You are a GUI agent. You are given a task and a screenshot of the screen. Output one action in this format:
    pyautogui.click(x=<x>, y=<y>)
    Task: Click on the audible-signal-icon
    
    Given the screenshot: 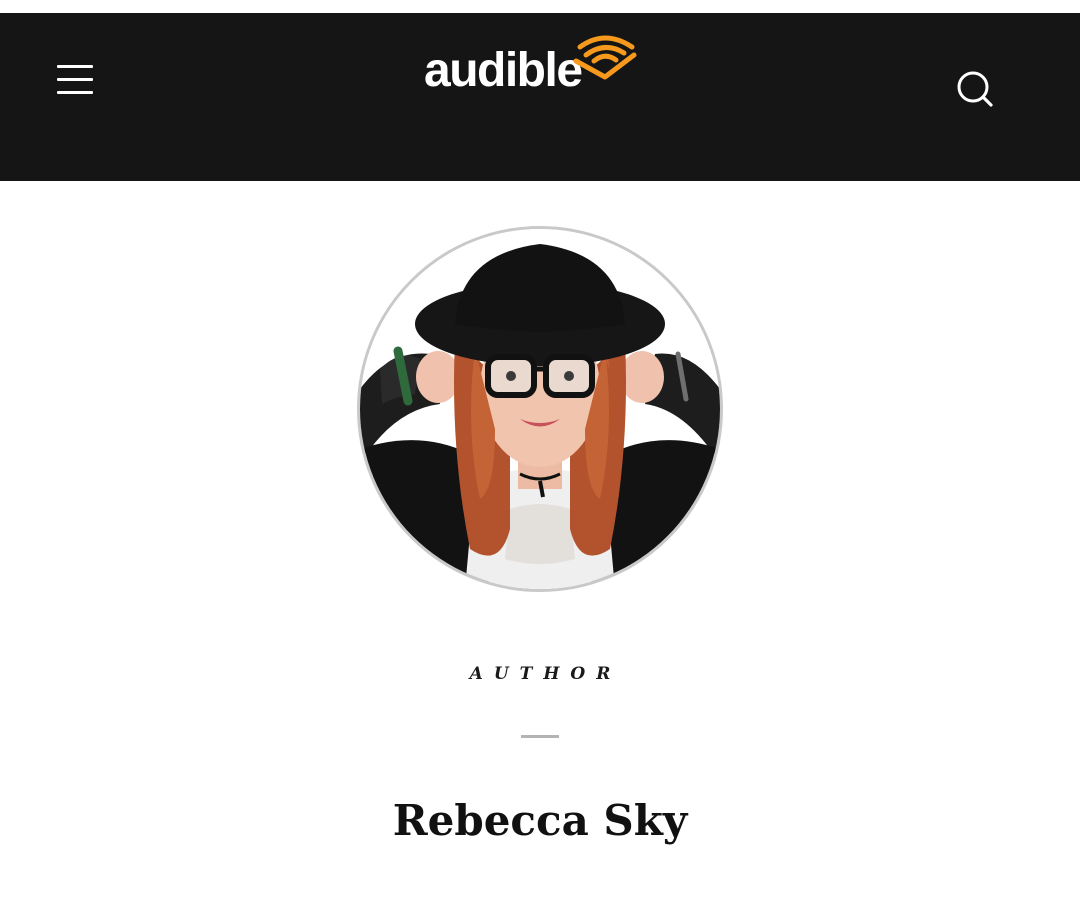 What is the action you would take?
    pyautogui.click(x=605, y=57)
    